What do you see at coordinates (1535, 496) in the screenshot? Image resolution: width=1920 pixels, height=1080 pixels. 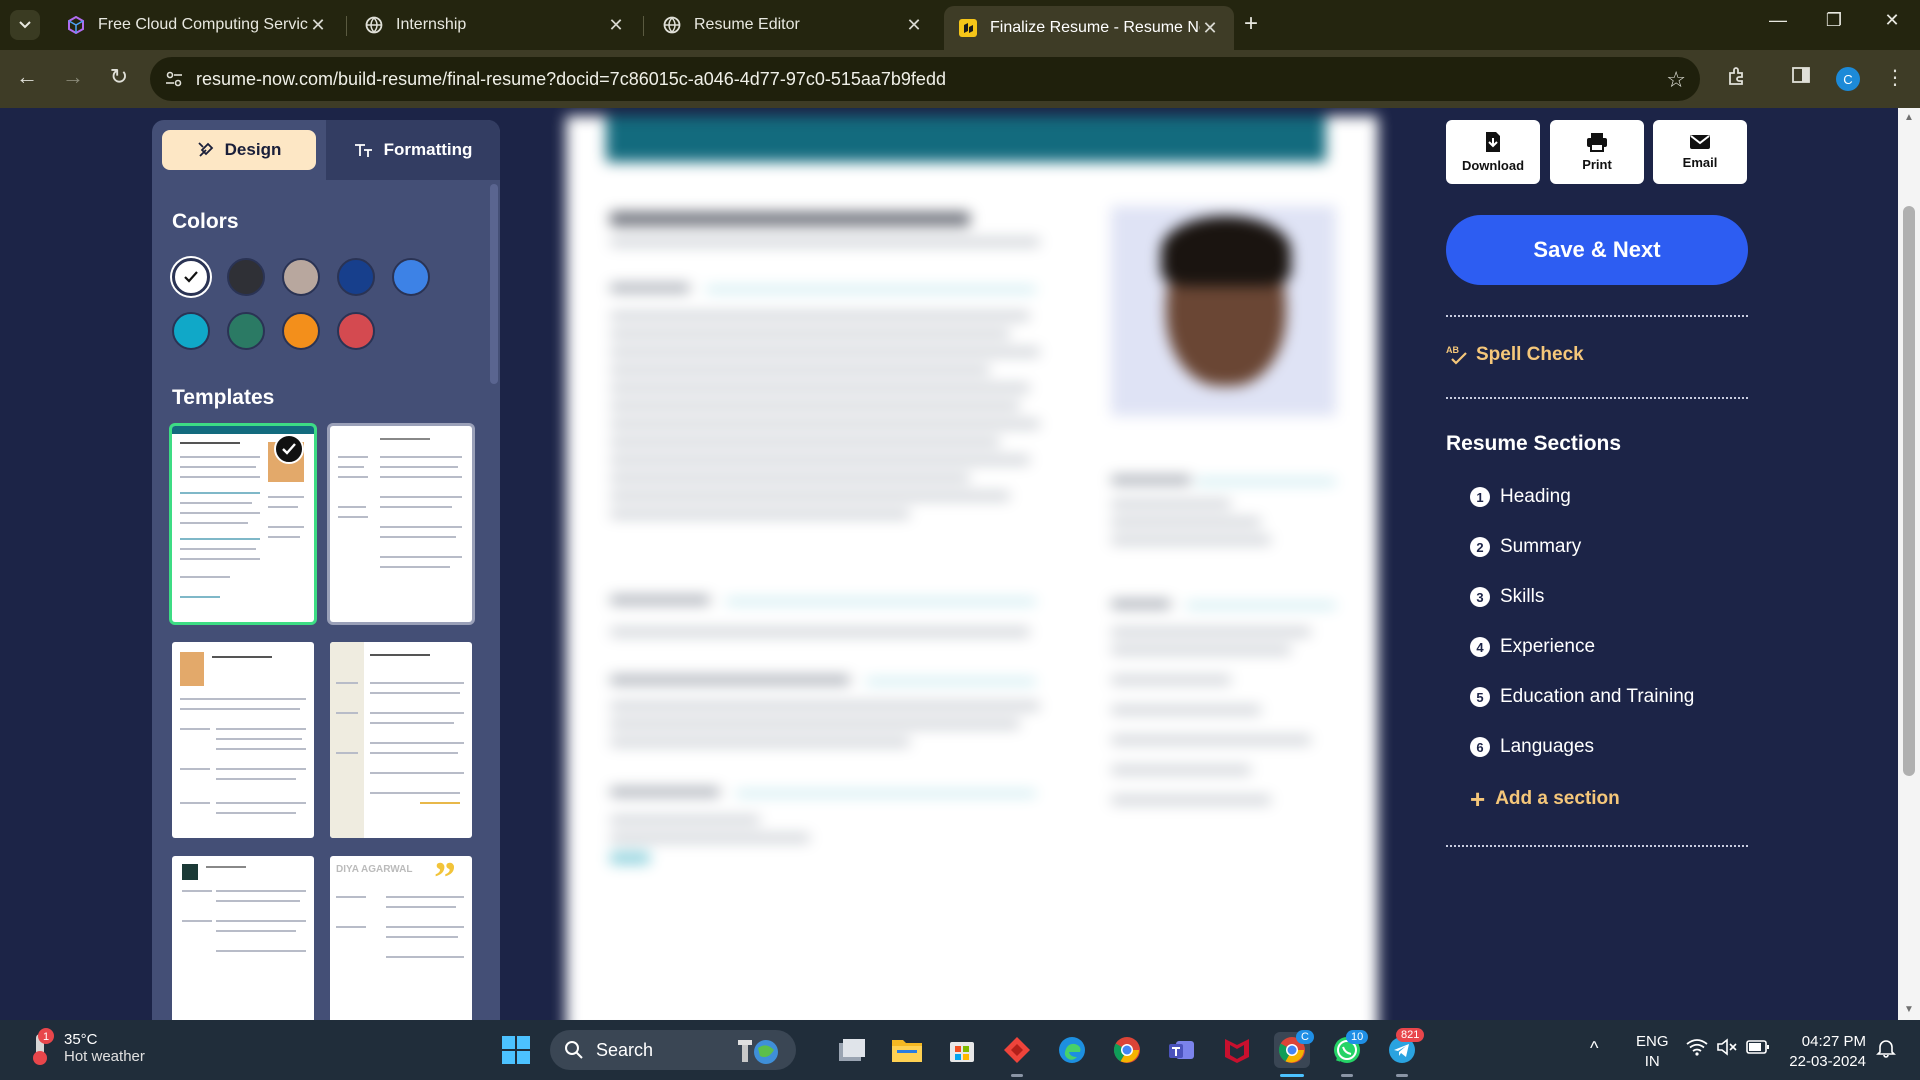 I see `section-label: Heading` at bounding box center [1535, 496].